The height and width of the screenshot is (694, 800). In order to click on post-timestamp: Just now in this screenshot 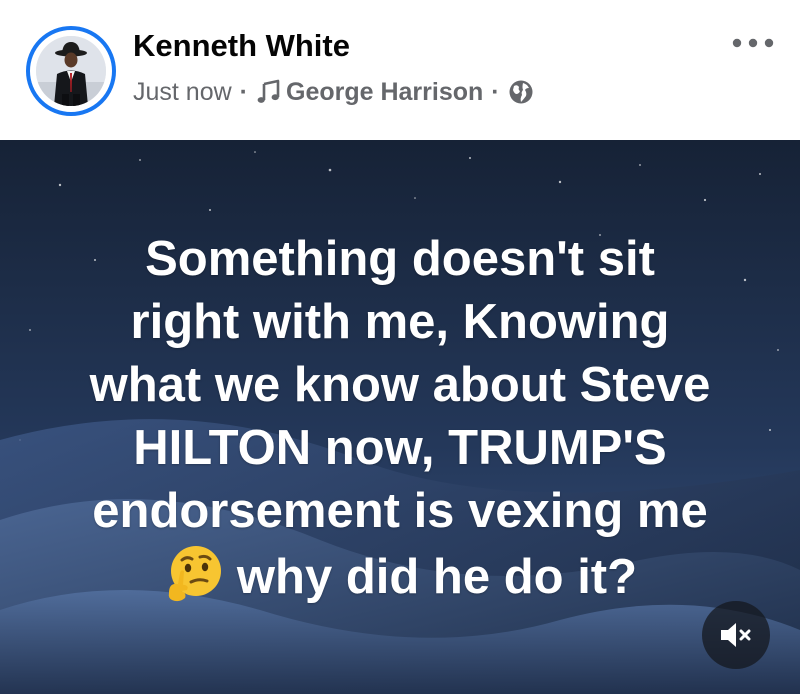, I will do `click(182, 92)`.